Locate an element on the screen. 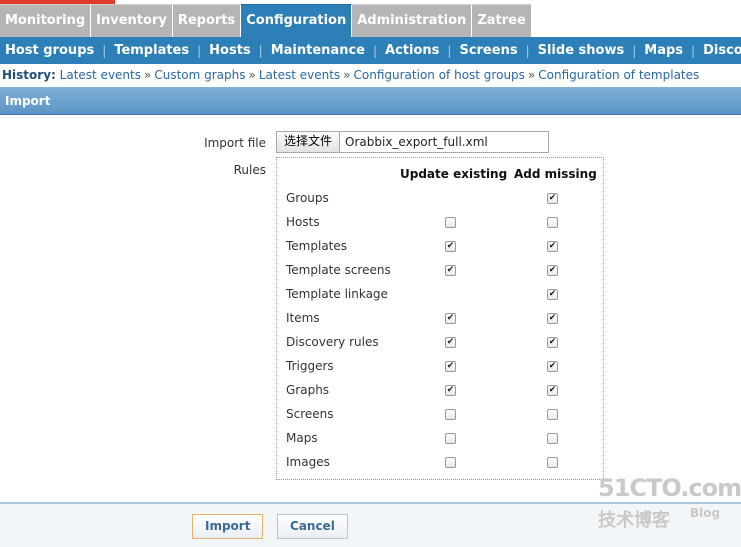 This screenshot has width=741, height=547. rule-label: Items is located at coordinates (303, 318).